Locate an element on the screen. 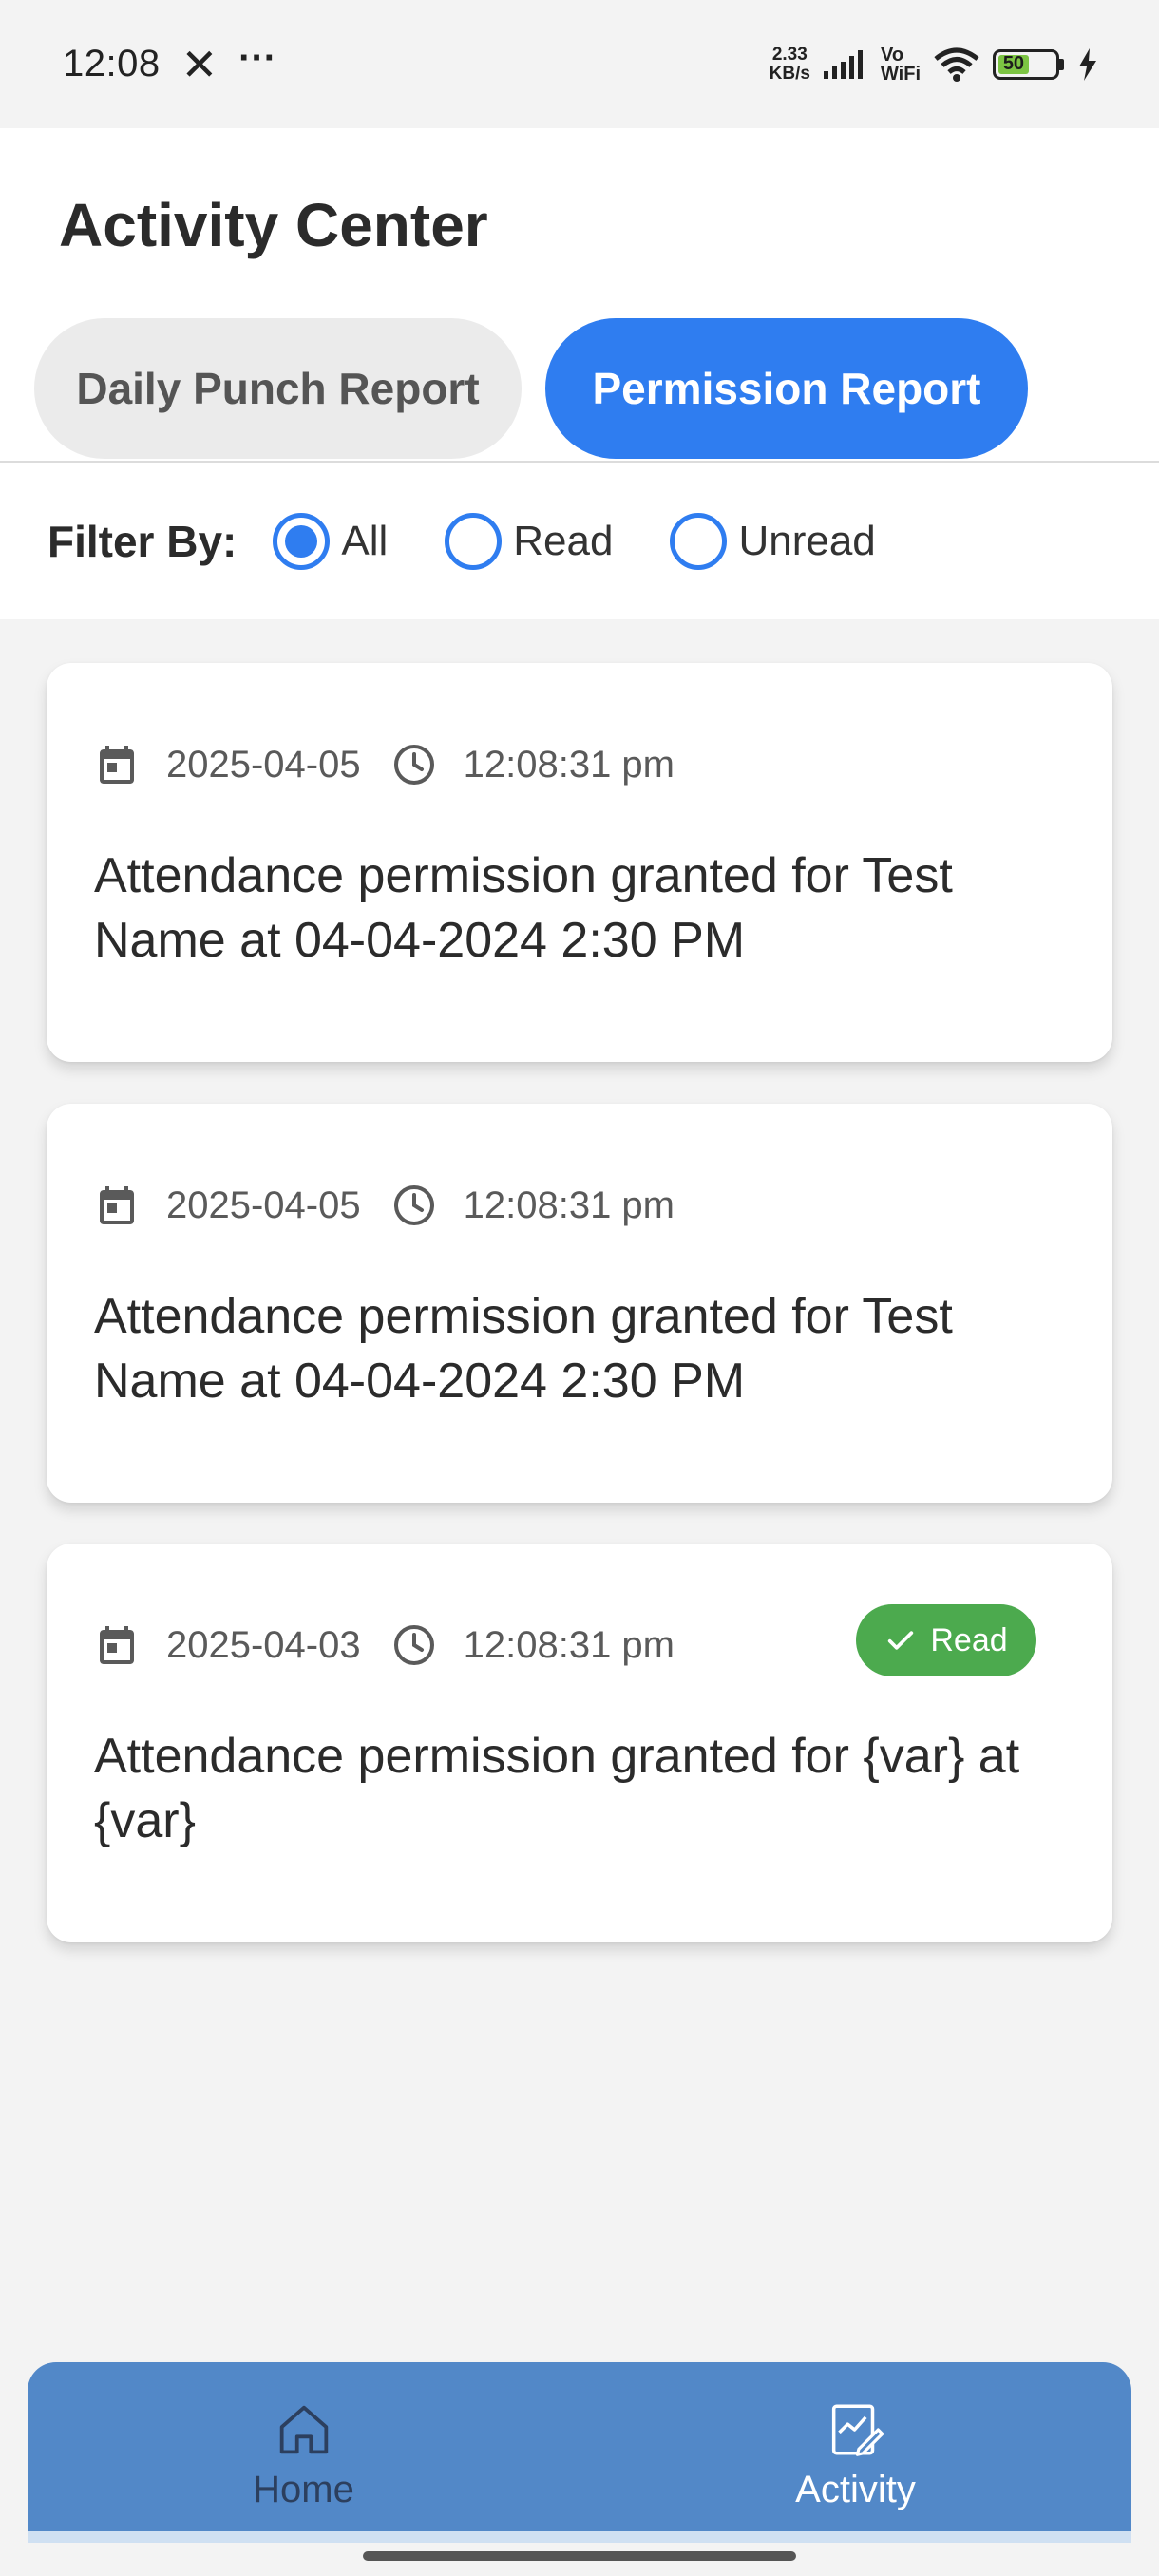 This screenshot has height=2576, width=1159. bottom-navigation: Home Activity is located at coordinates (579, 2448).